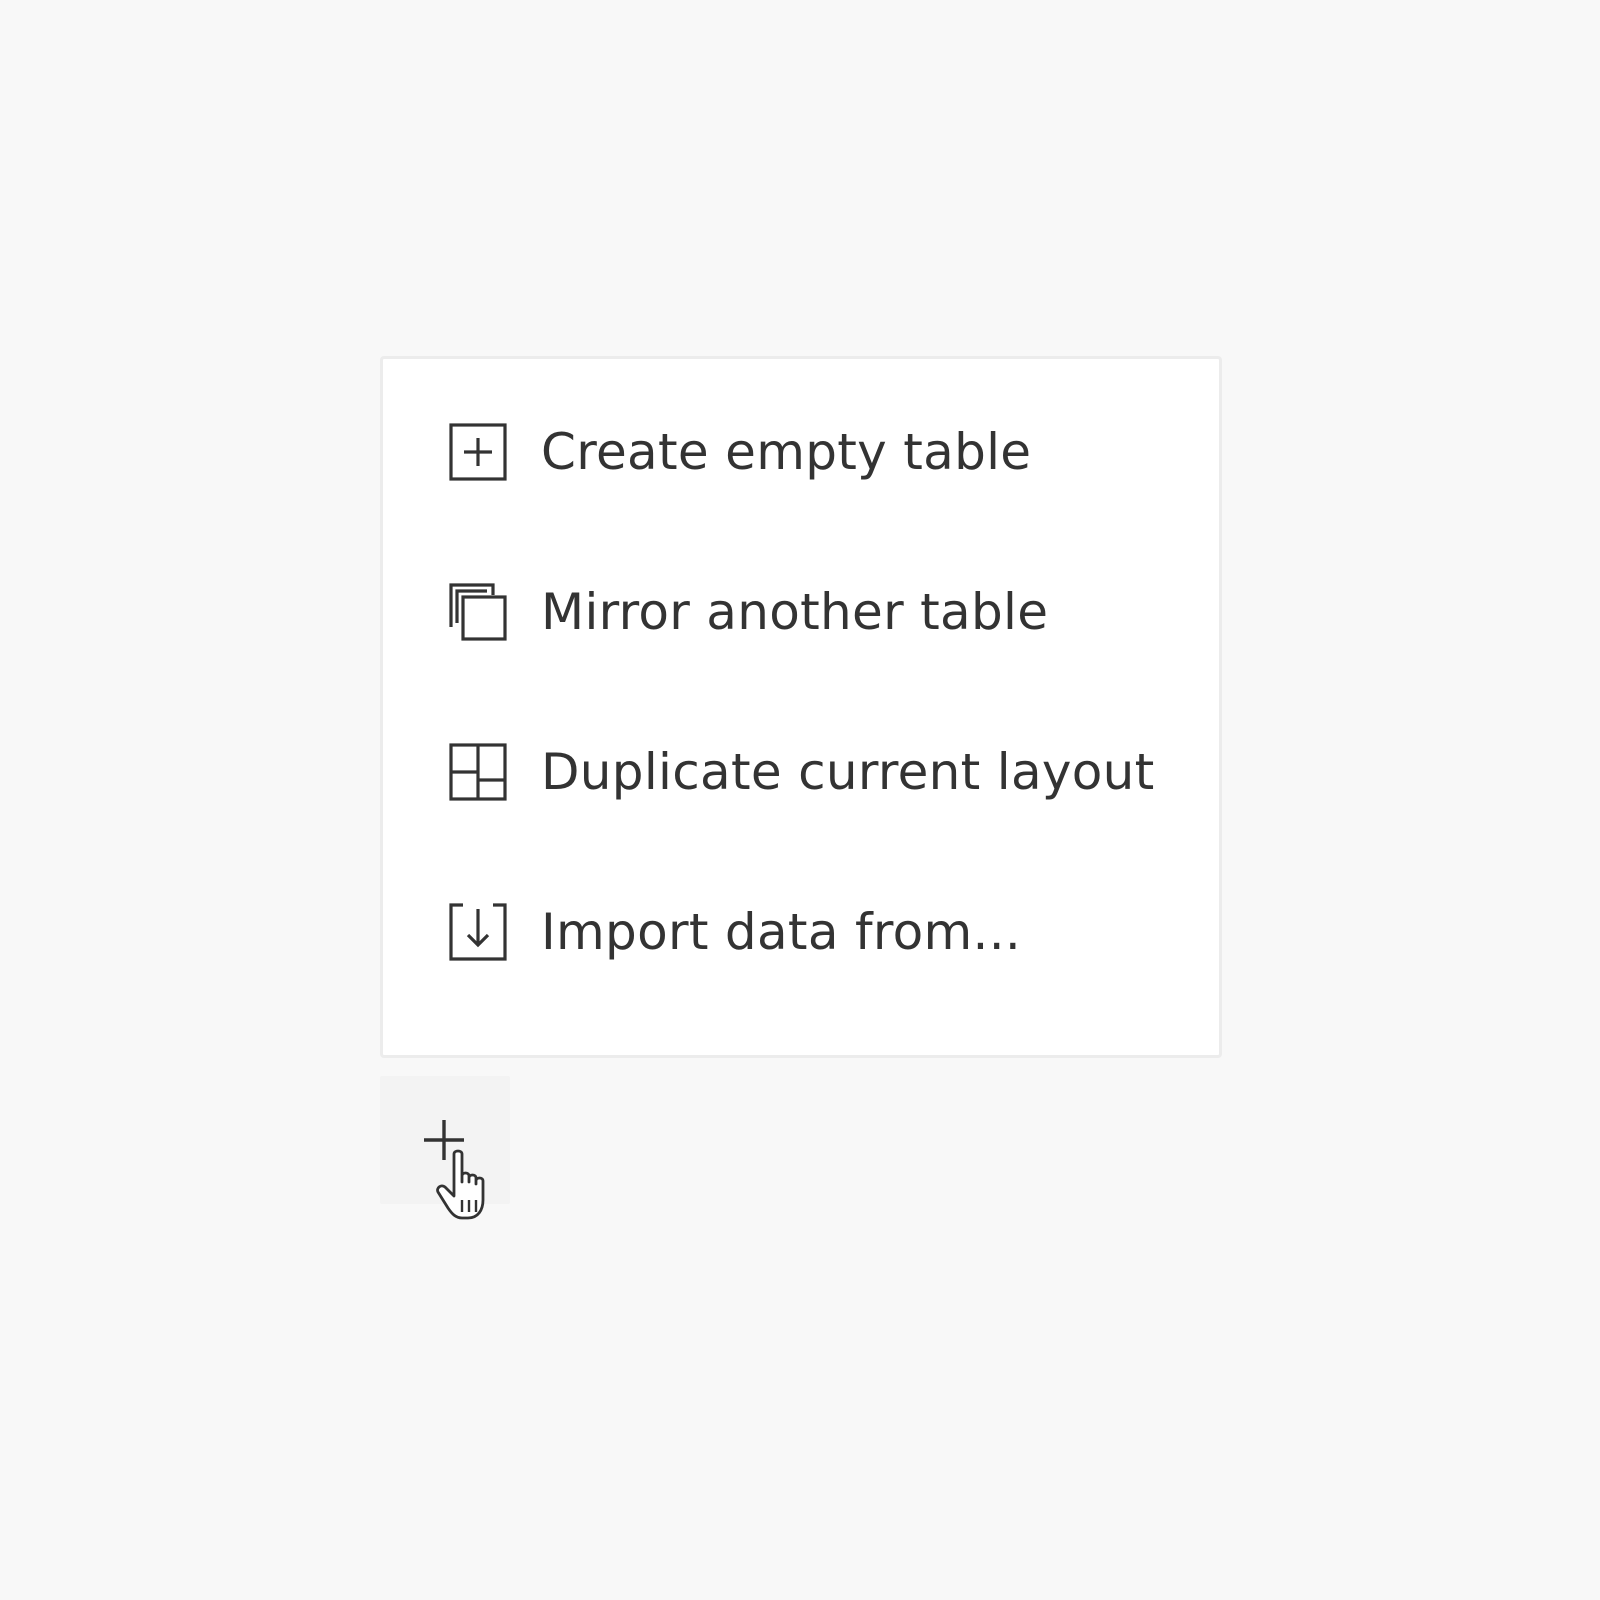 The image size is (1600, 1600). I want to click on menu-item-duplicate-current-layout: Duplicate current layout, so click(802, 772).